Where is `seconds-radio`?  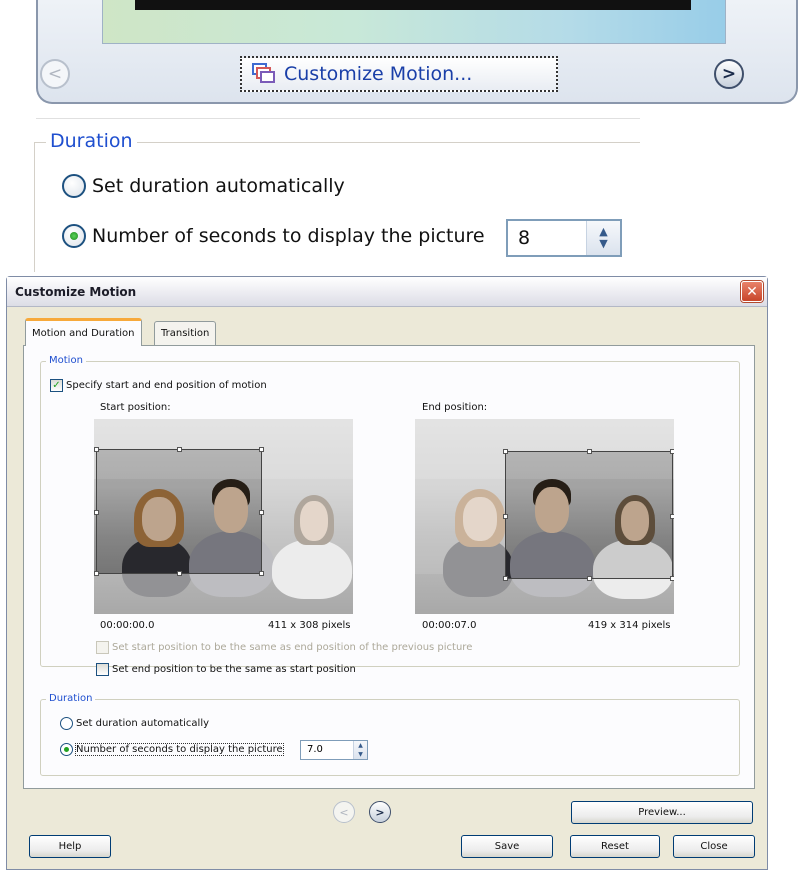 seconds-radio is located at coordinates (66, 749).